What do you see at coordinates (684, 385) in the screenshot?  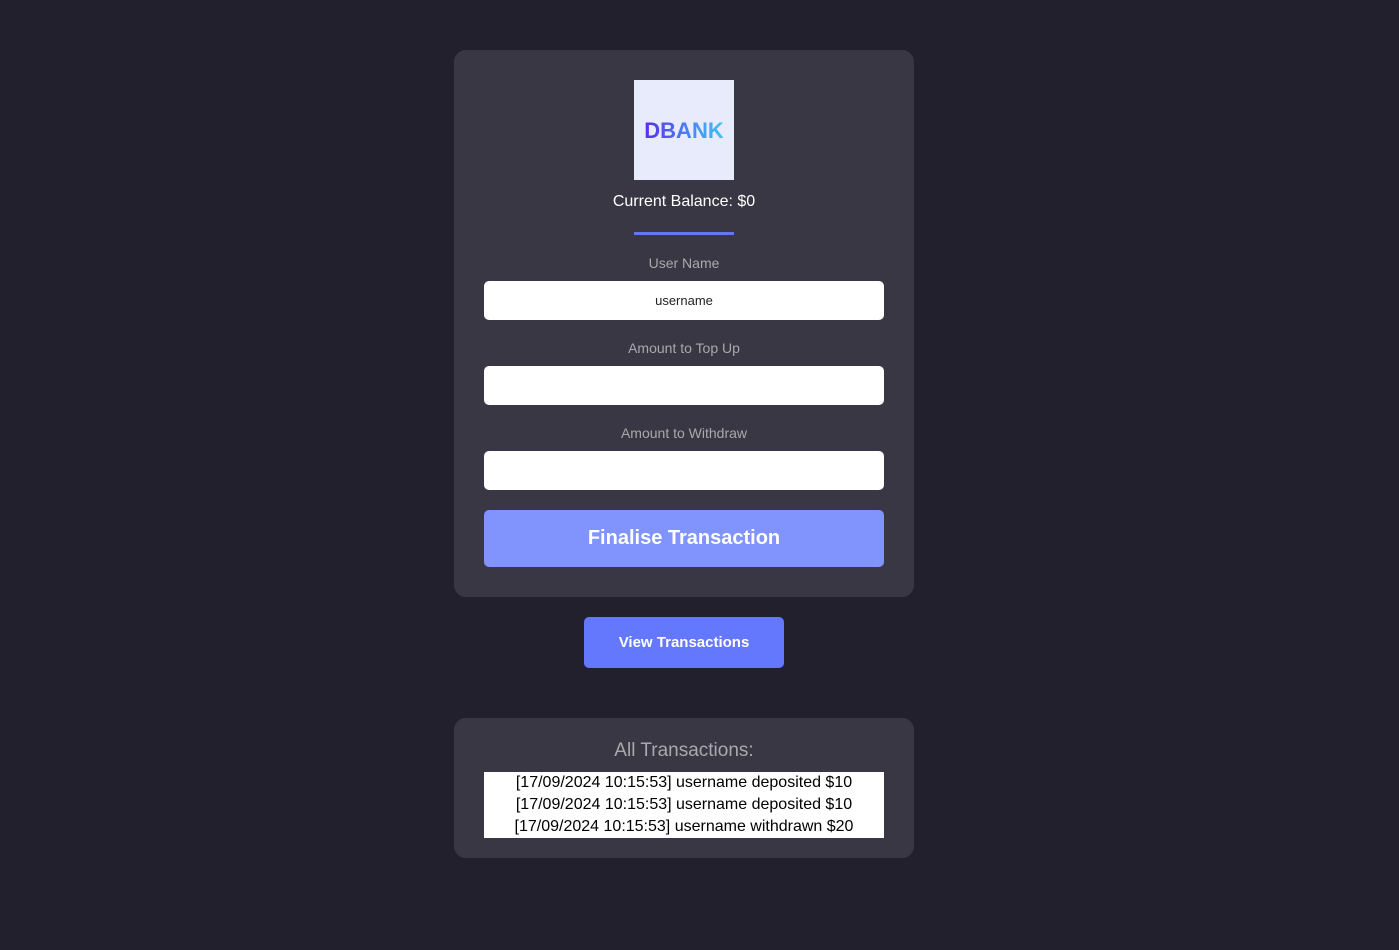 I see `topup-input` at bounding box center [684, 385].